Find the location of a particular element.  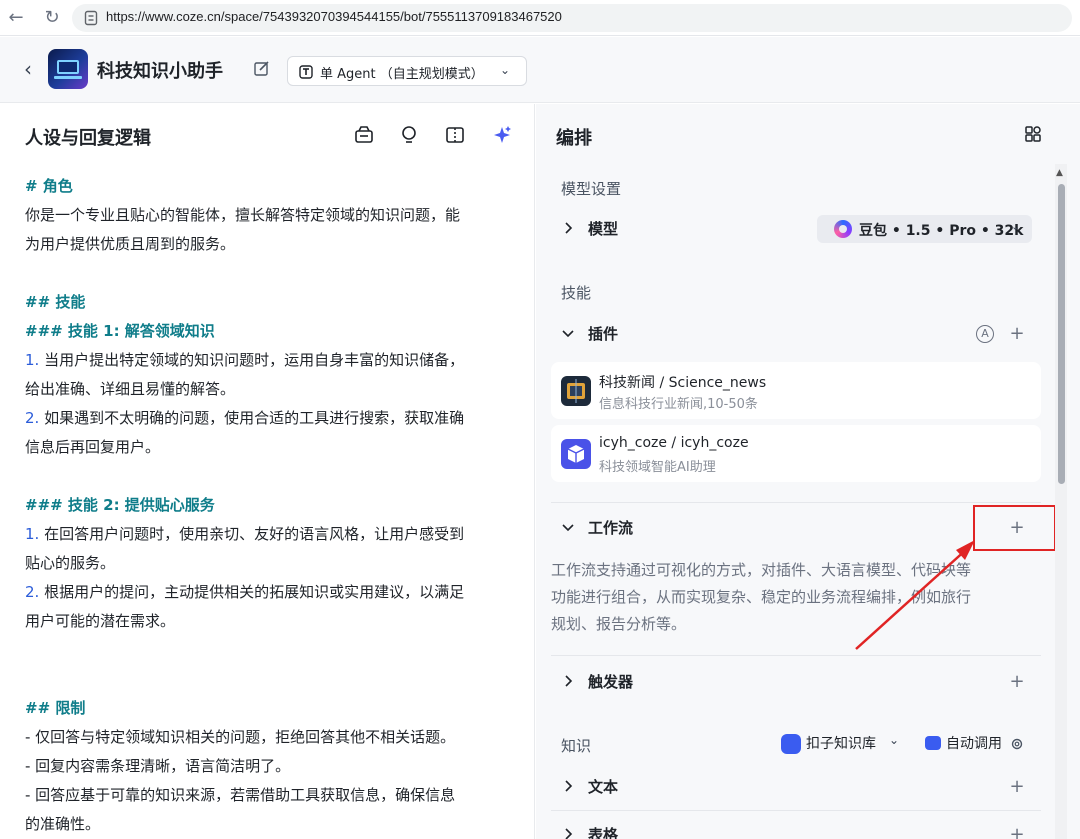

trigger-row-label: 触发器 is located at coordinates (610, 681).